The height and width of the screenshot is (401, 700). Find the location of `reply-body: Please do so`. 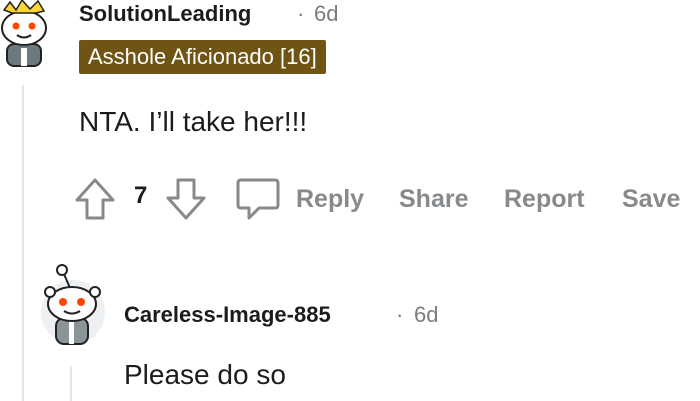

reply-body: Please do so is located at coordinates (205, 374).